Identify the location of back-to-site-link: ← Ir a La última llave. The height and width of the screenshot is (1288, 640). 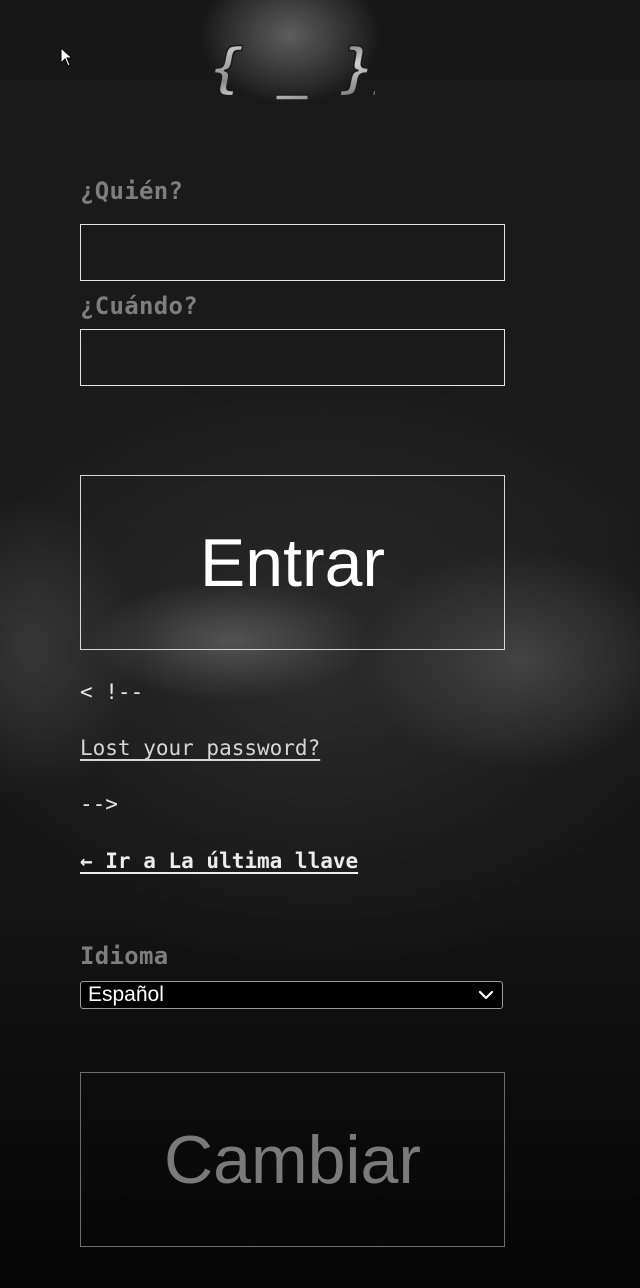
(219, 861).